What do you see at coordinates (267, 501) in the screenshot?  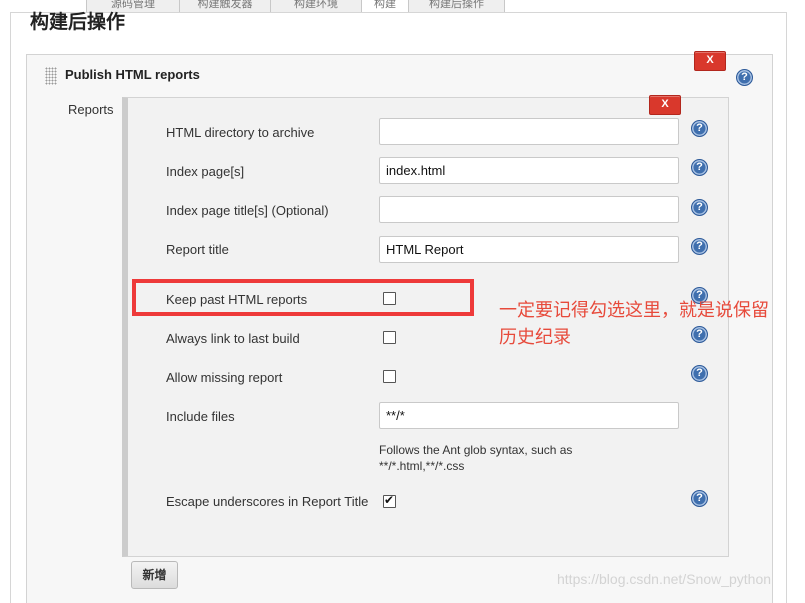 I see `escape-underscores-label: Escape underscores in Report Title` at bounding box center [267, 501].